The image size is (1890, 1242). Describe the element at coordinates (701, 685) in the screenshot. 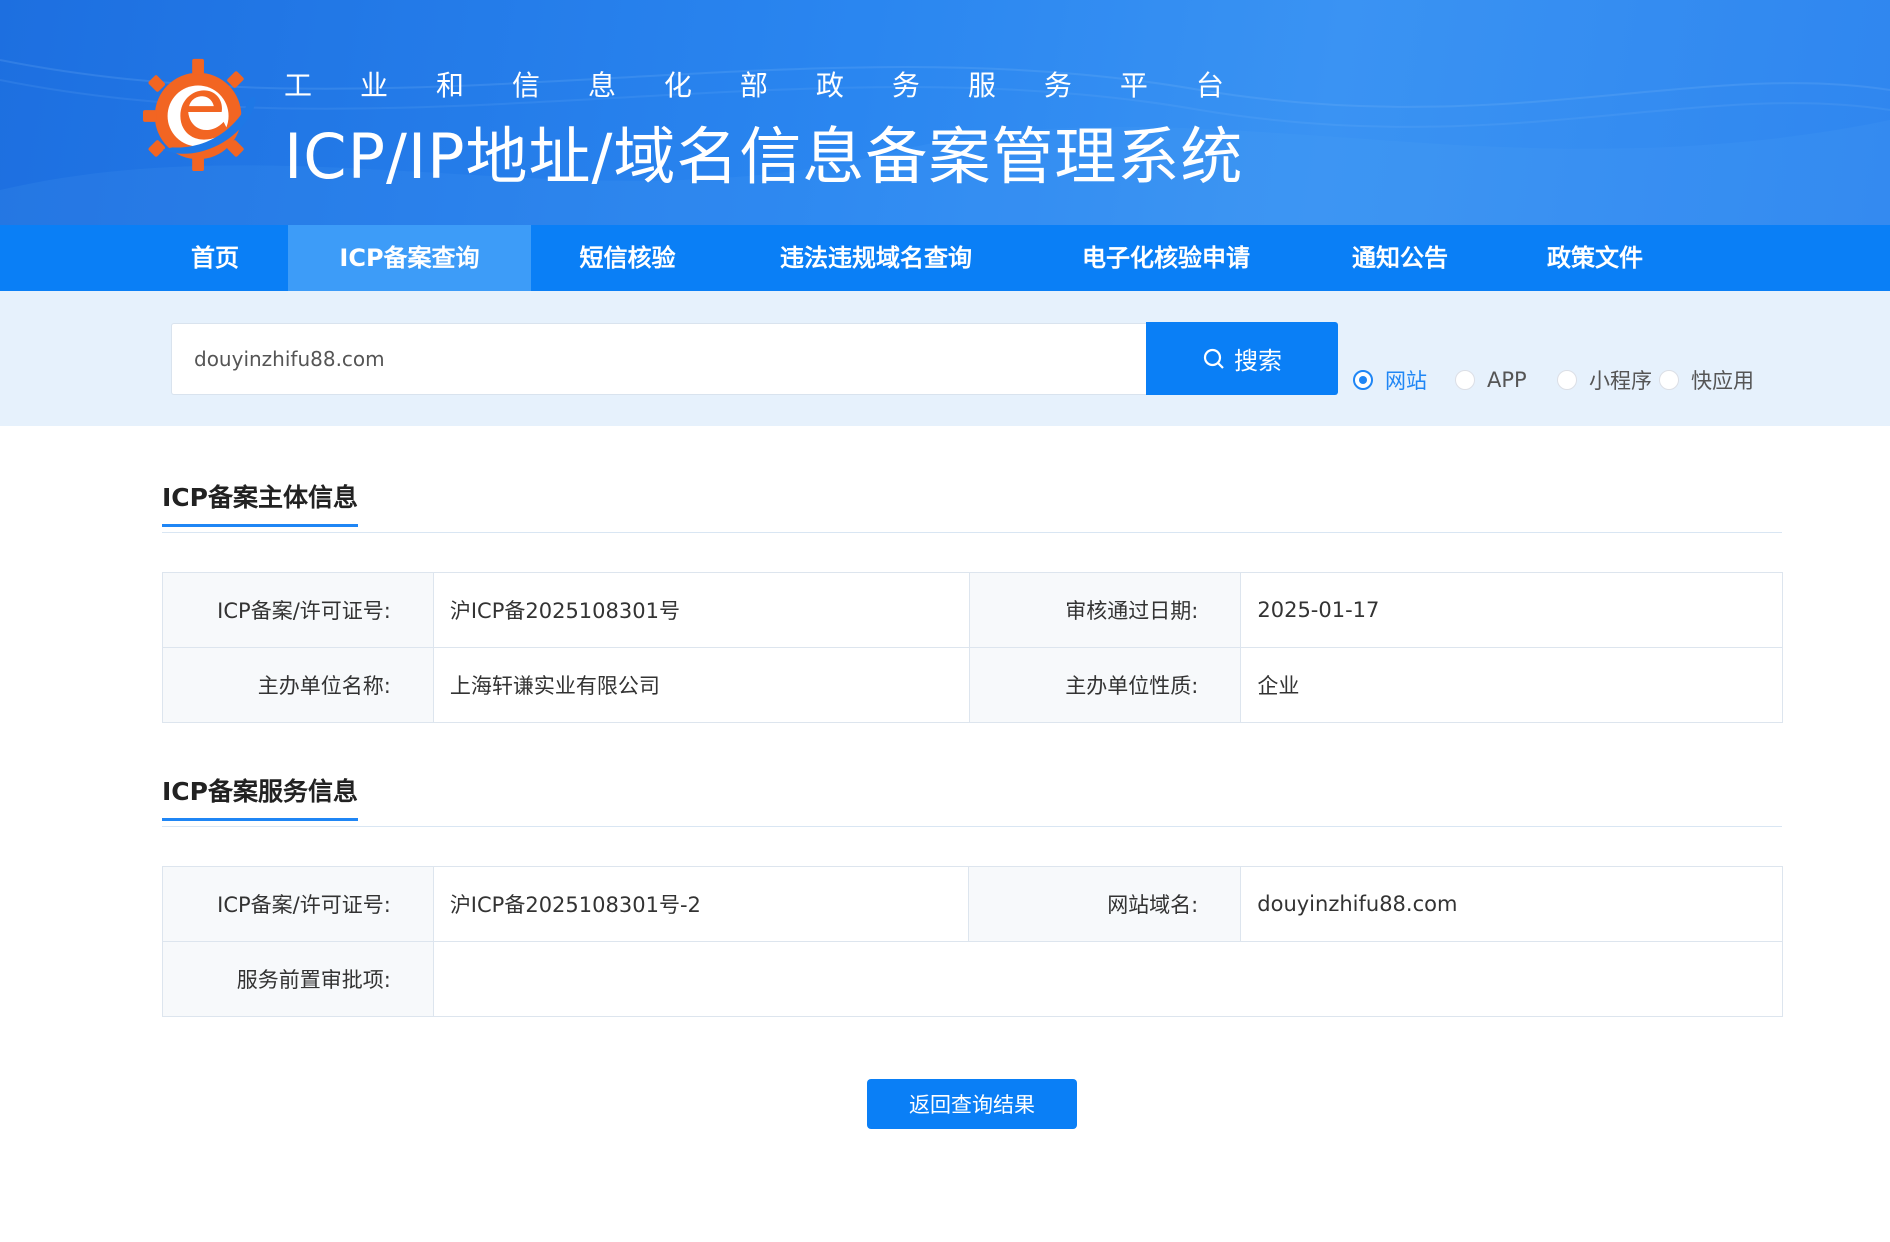

I see `organizer-name-value: 上海轩谦实业有限公司` at that location.